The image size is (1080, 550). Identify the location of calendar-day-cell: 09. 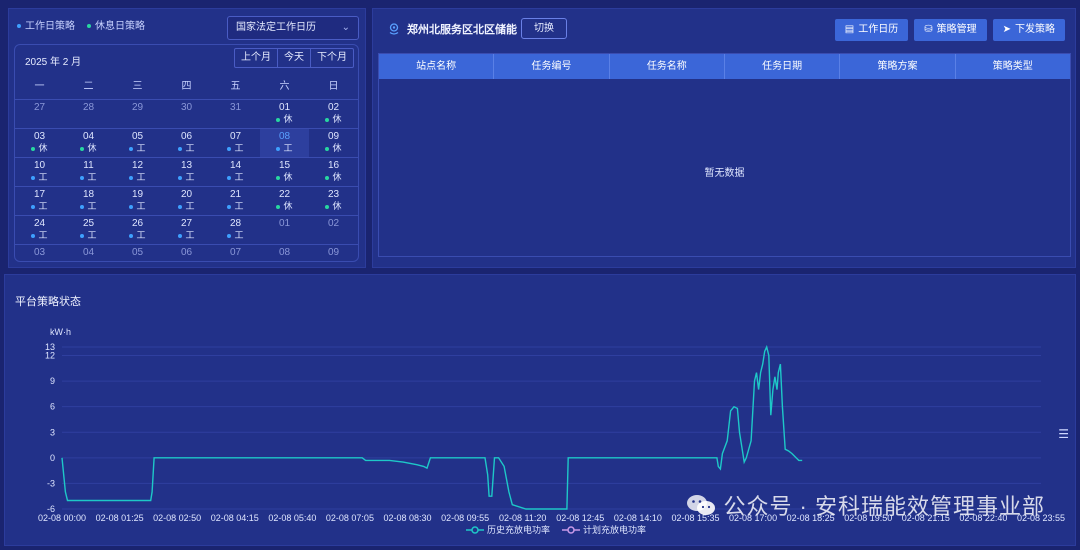
(333, 253).